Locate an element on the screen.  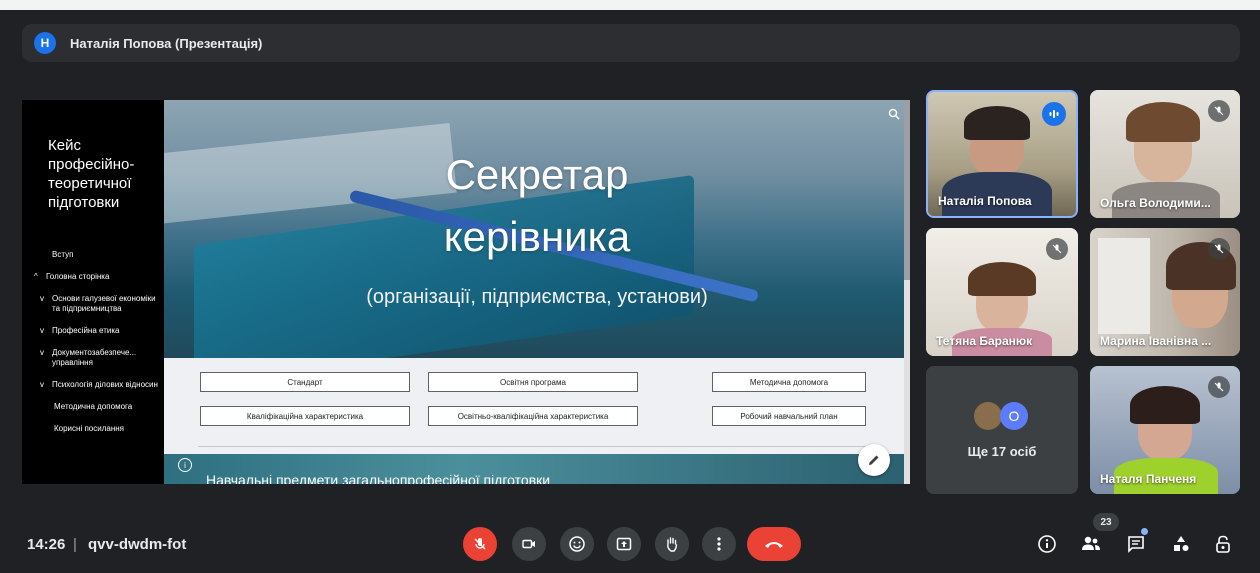
chat-icon is located at coordinates (1136, 544).